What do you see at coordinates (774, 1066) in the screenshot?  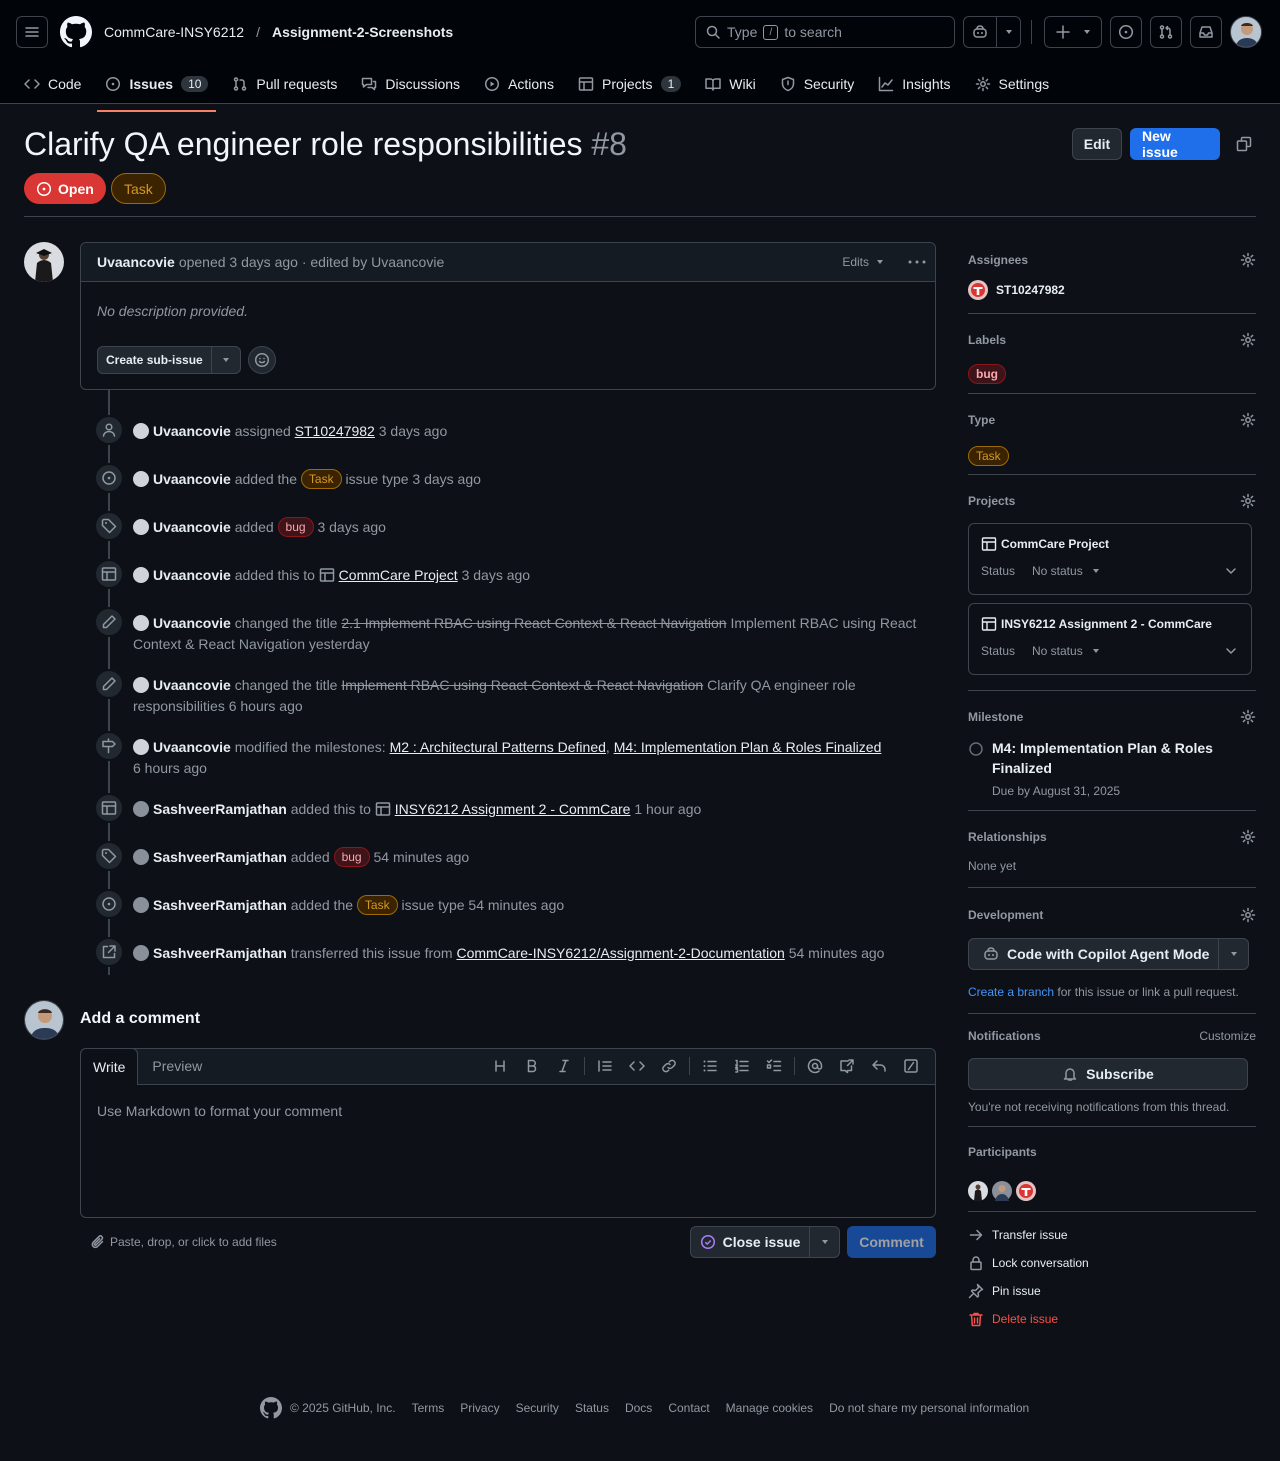 I see `task-list-button` at bounding box center [774, 1066].